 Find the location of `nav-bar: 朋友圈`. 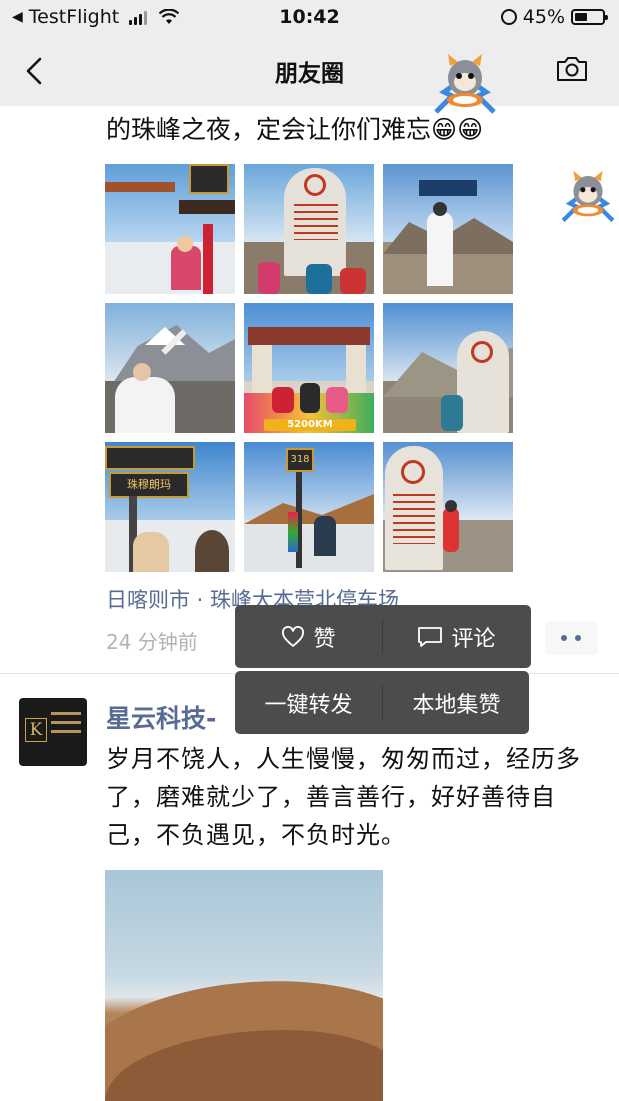

nav-bar: 朋友圈 is located at coordinates (309, 71).